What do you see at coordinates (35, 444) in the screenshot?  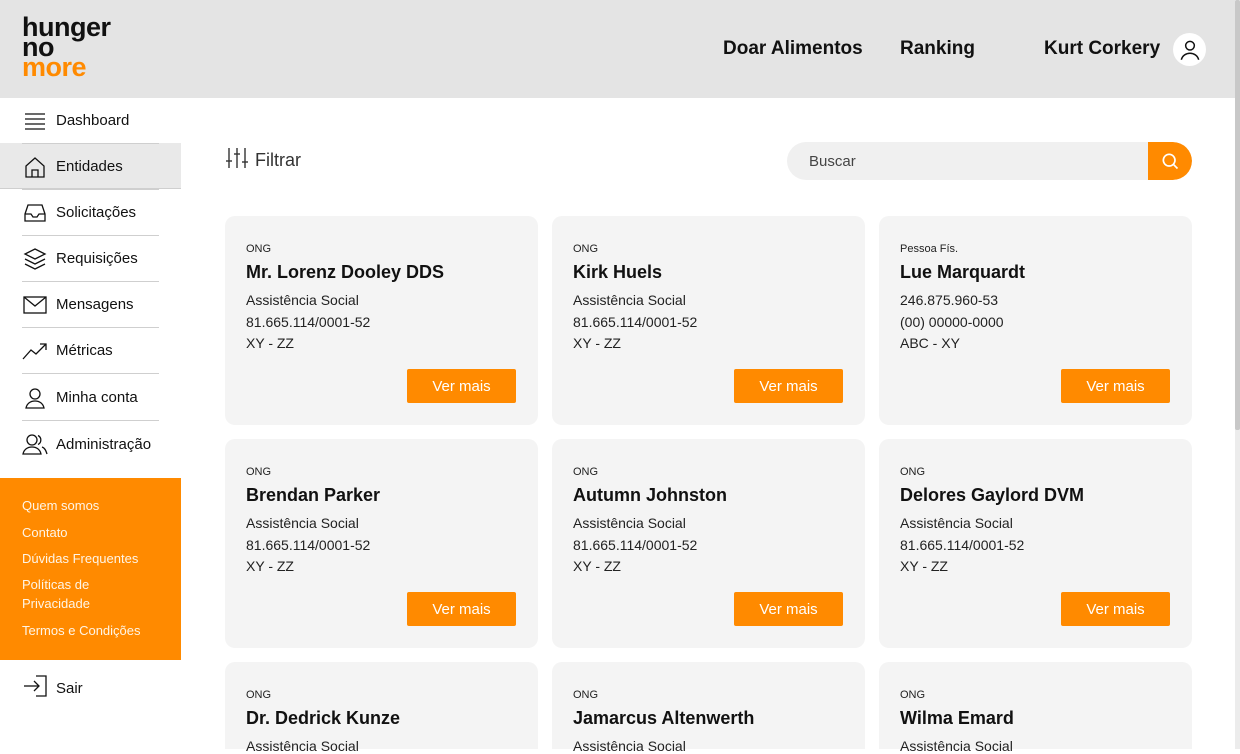 I see `users-icon` at bounding box center [35, 444].